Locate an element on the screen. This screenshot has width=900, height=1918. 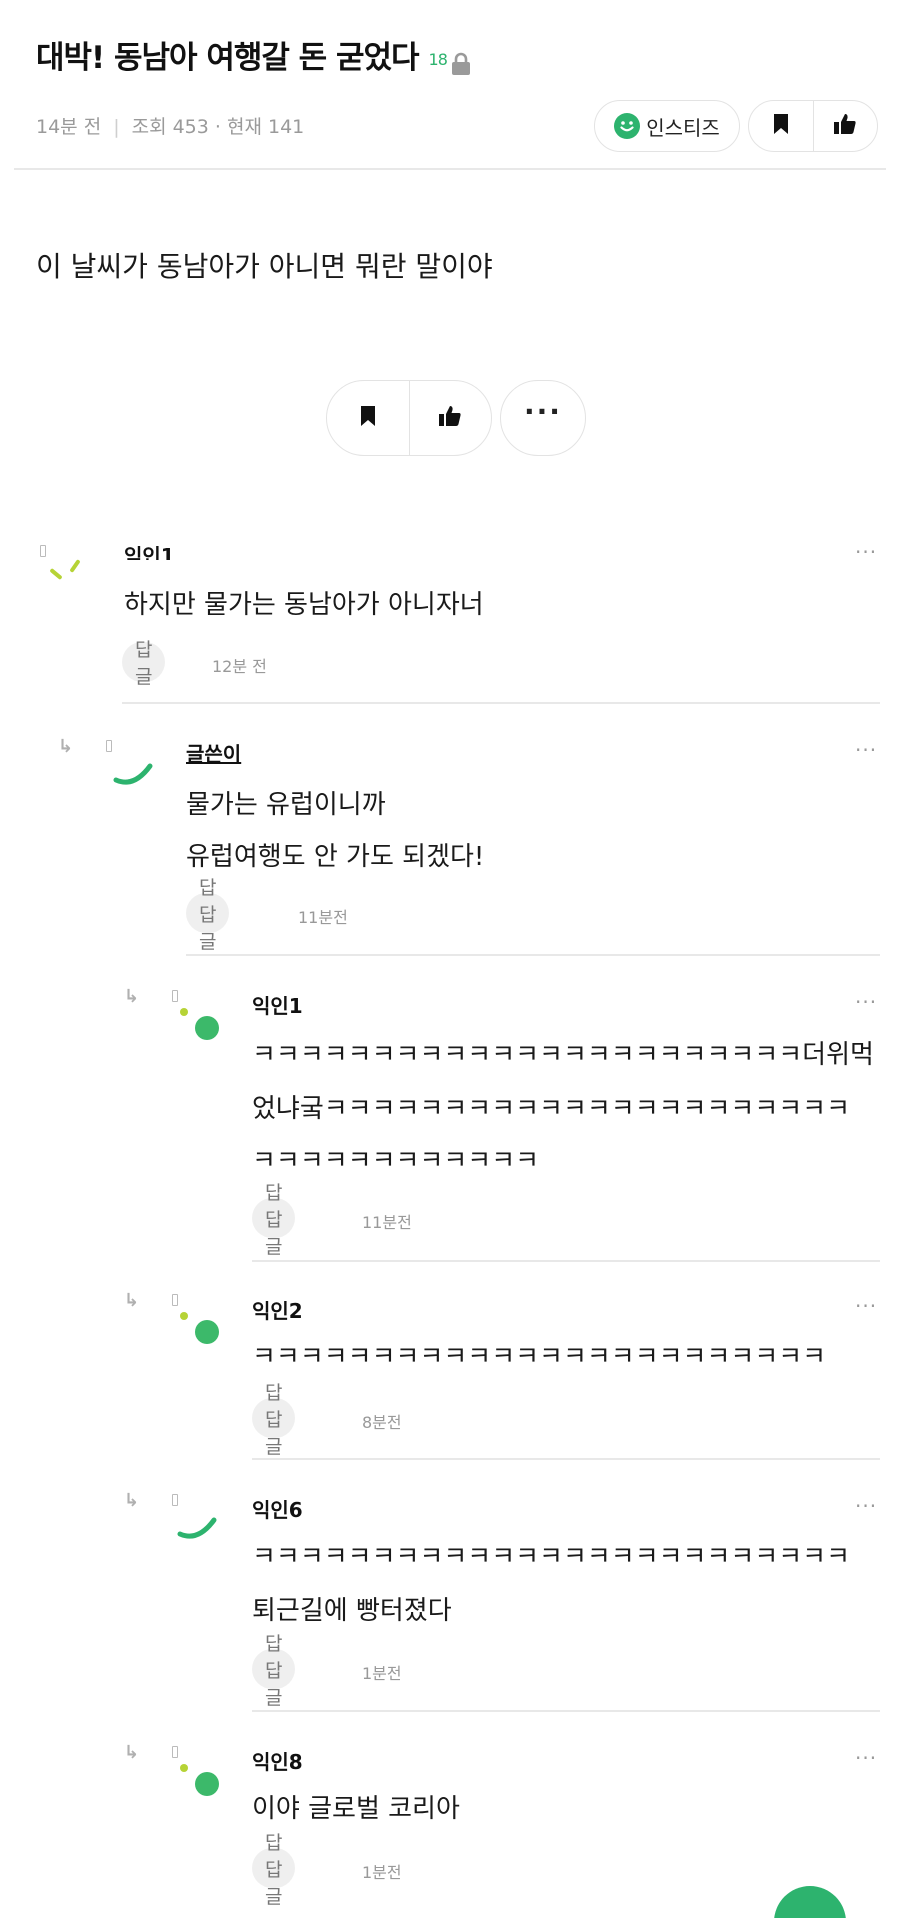
floating-write-button is located at coordinates (810, 1902).